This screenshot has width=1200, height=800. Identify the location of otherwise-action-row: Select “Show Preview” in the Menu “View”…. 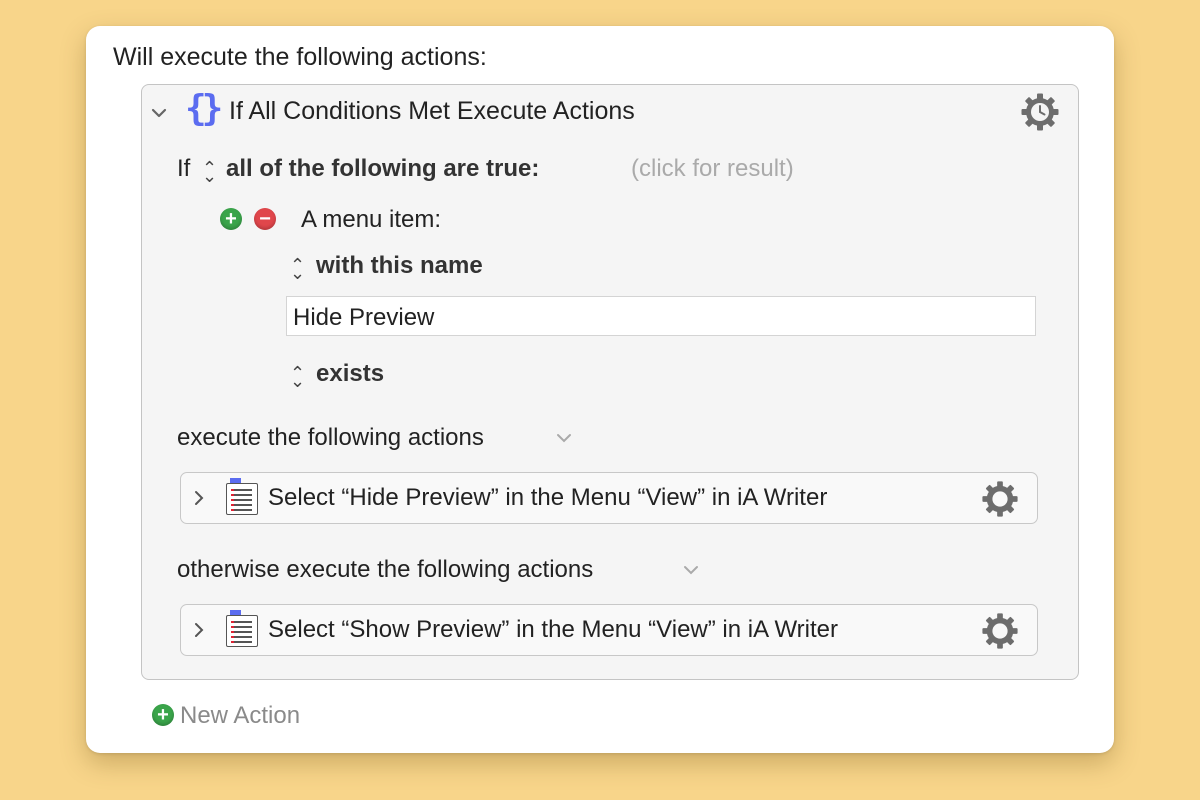
(609, 630).